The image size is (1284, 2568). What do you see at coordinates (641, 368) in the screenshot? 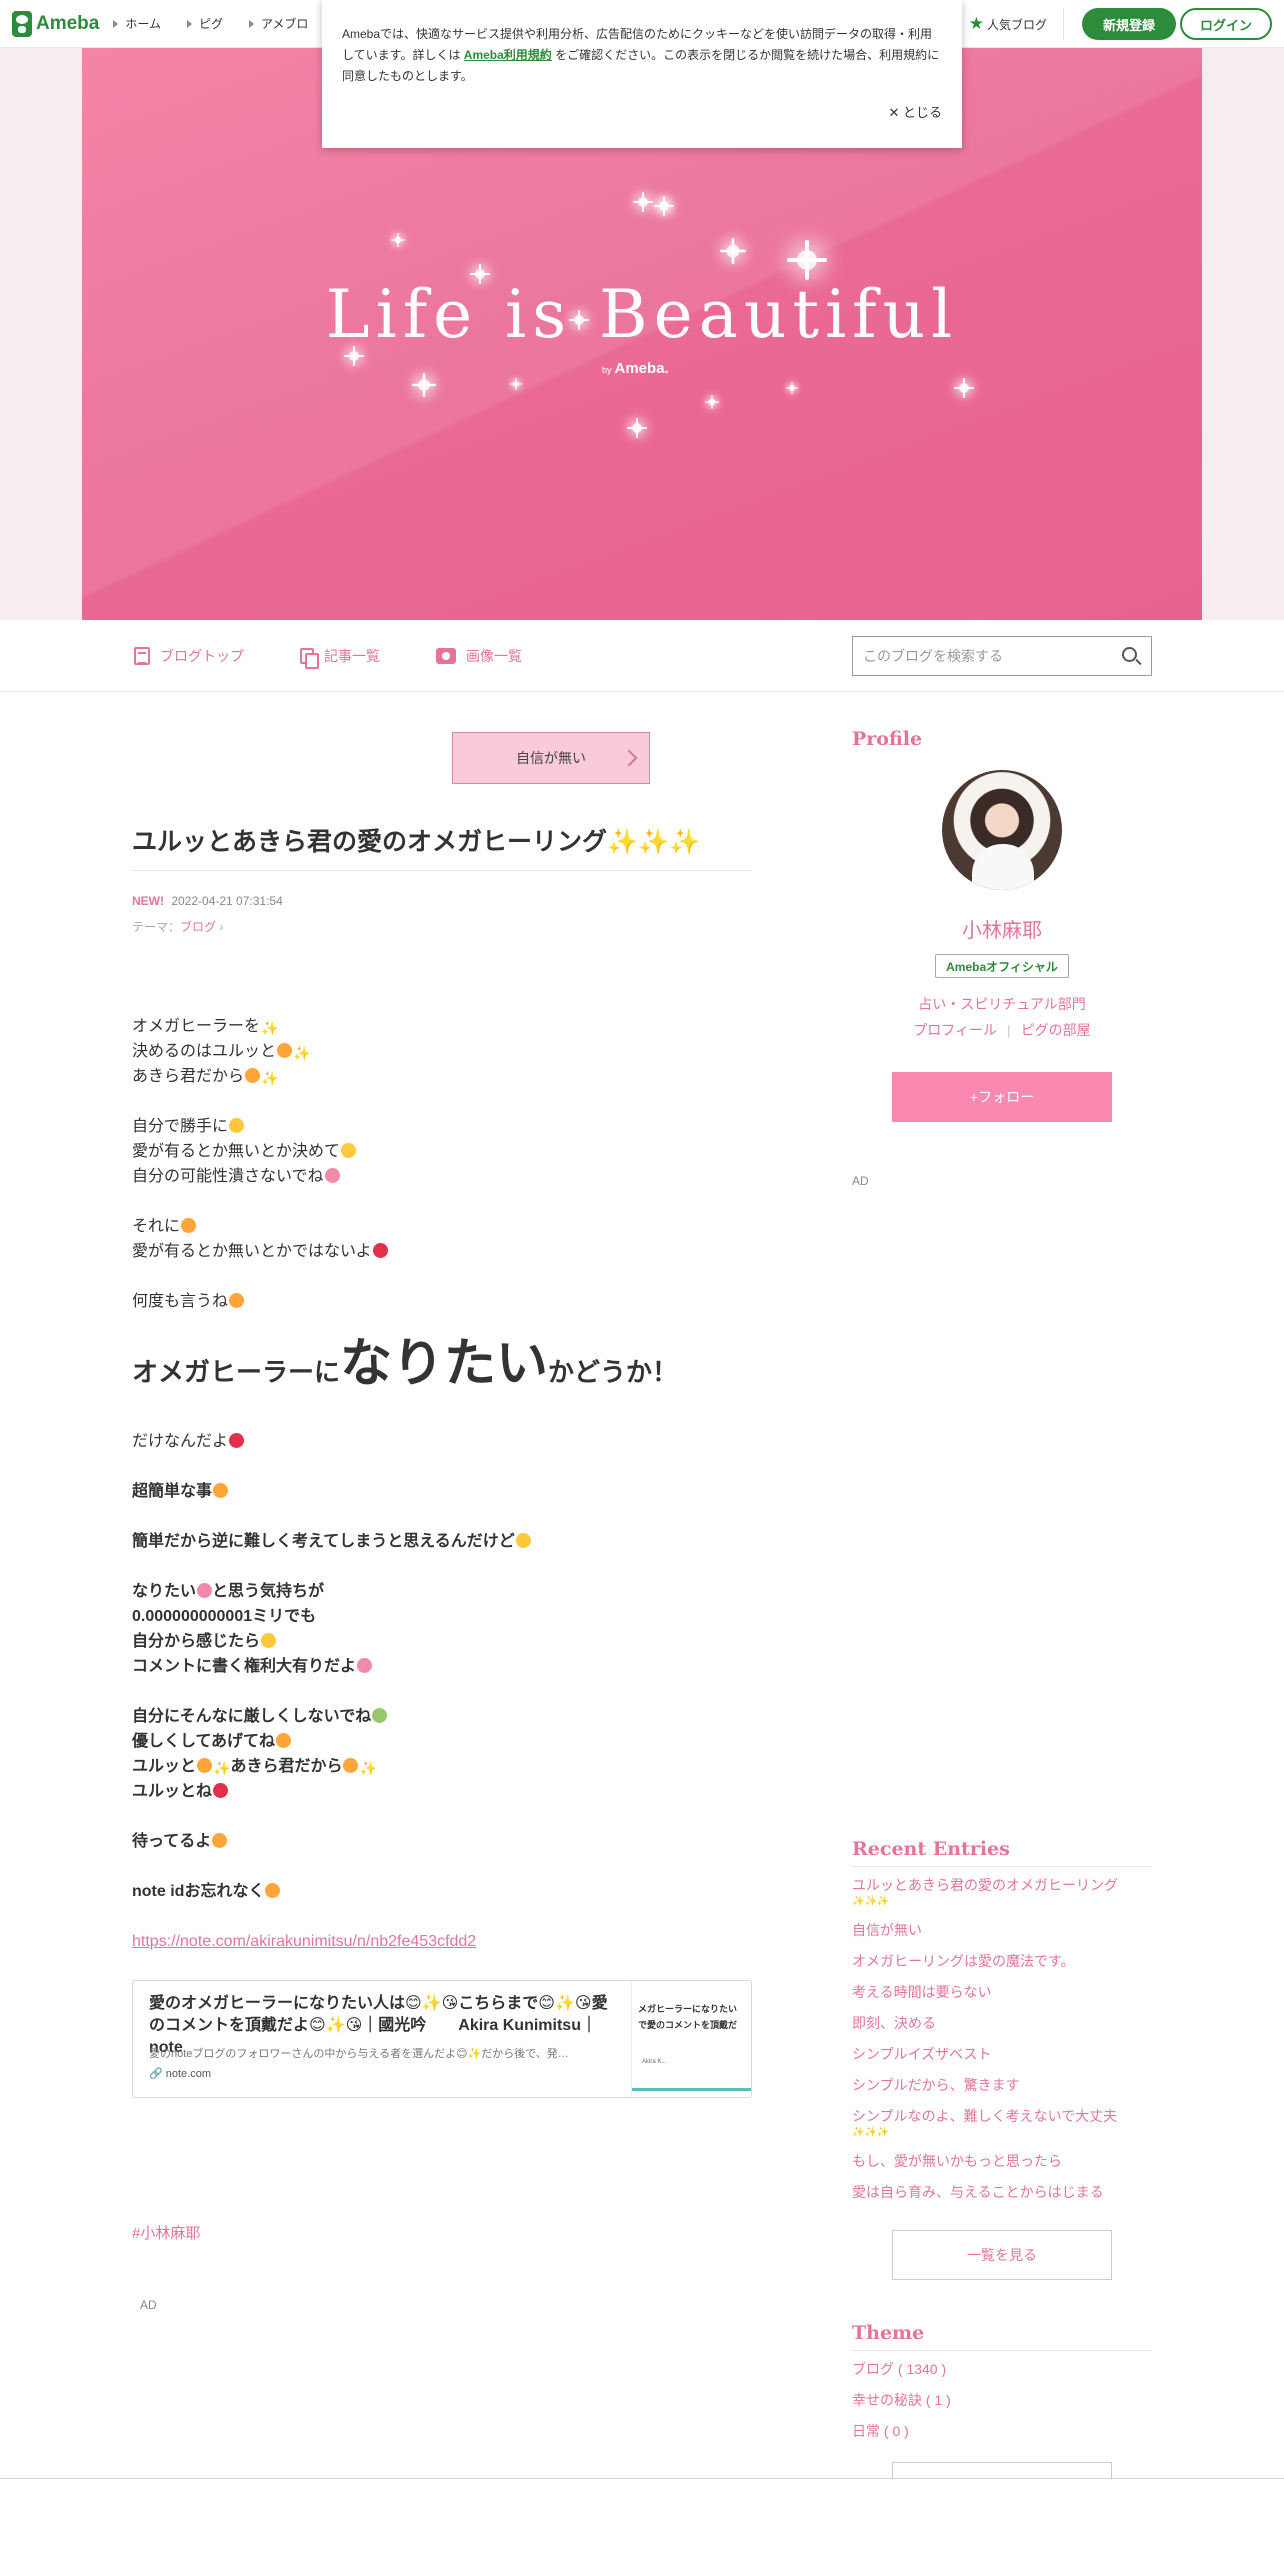
I see `by-ameba-text: Ameba.` at bounding box center [641, 368].